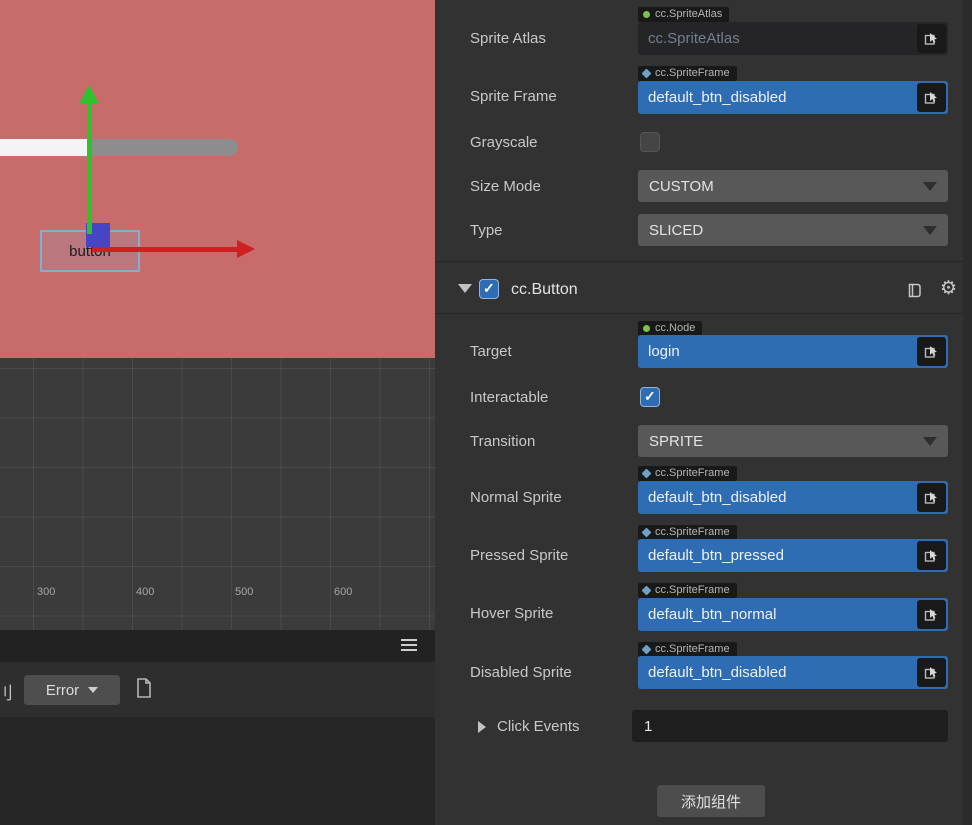  Describe the element at coordinates (544, 289) in the screenshot. I see `component-title: cc.Button` at that location.